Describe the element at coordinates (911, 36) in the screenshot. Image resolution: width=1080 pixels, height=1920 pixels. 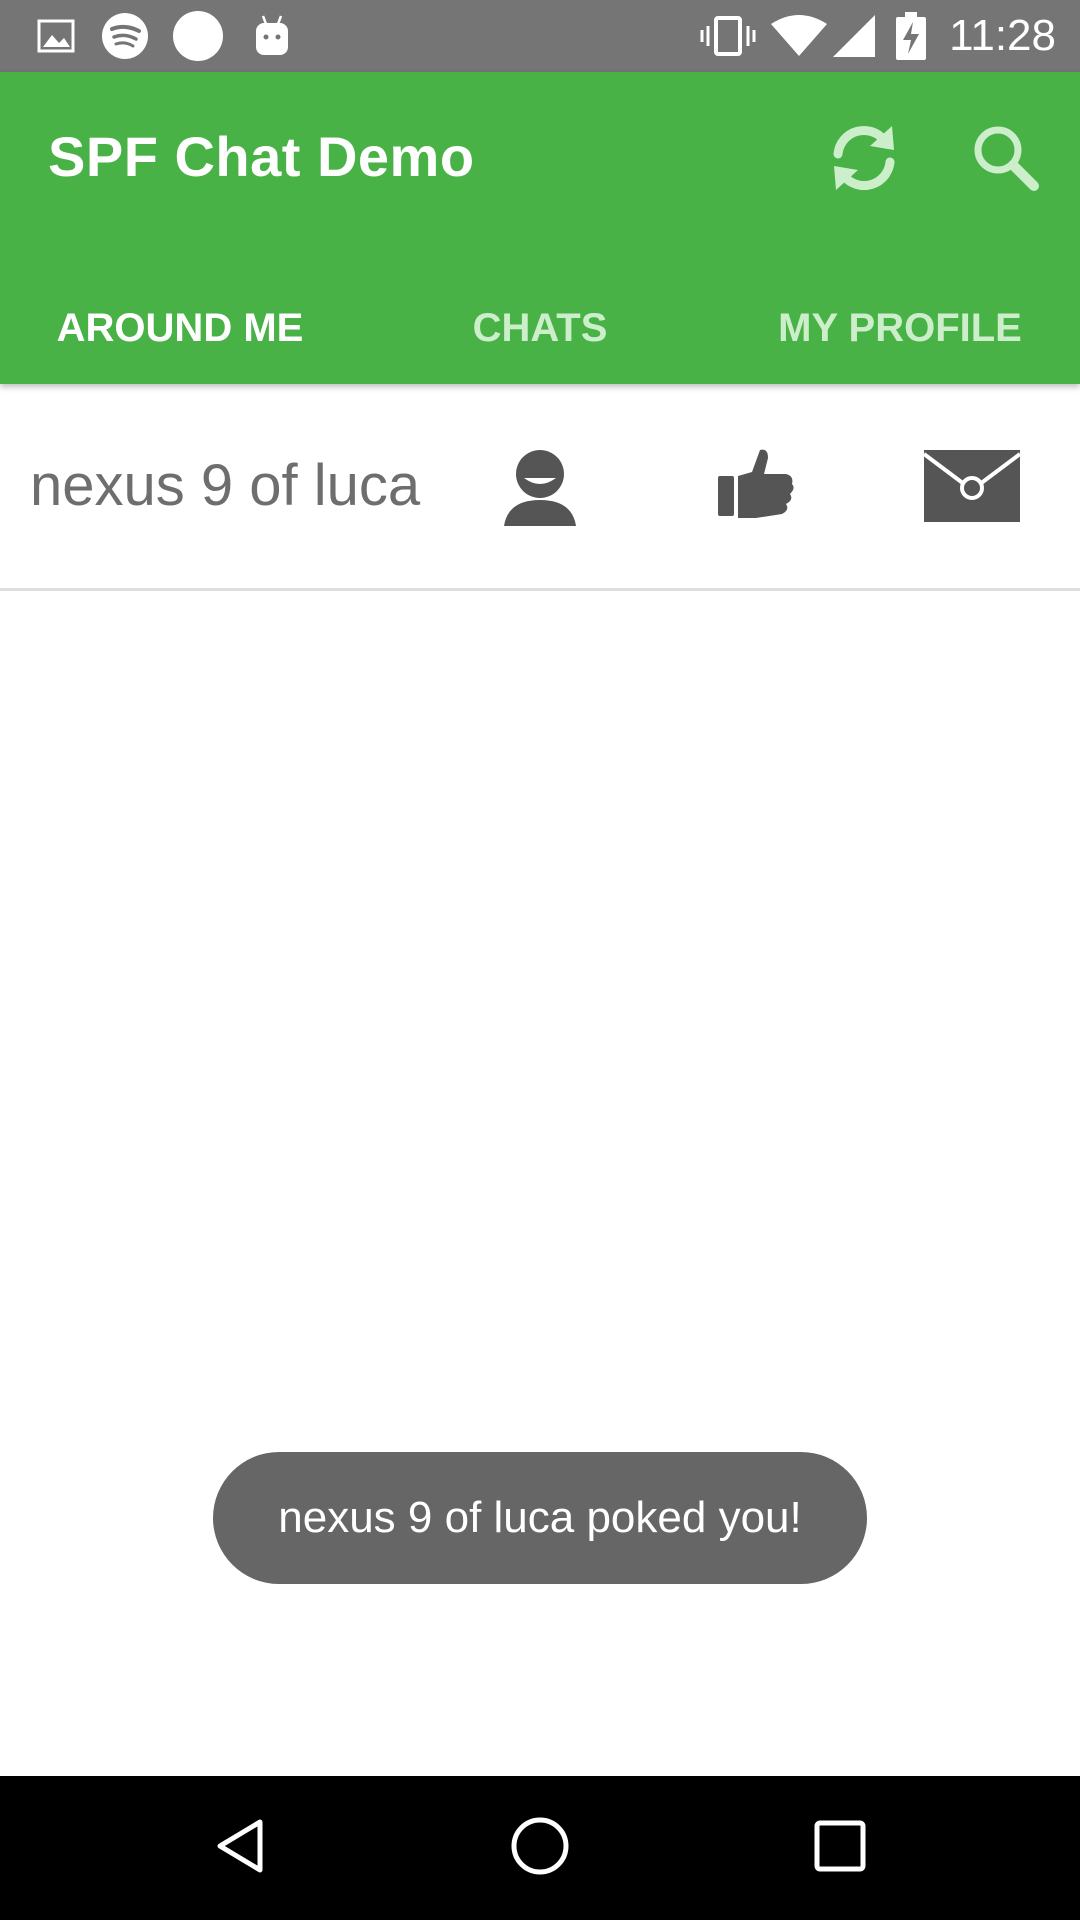
I see `battery-charging-icon` at that location.